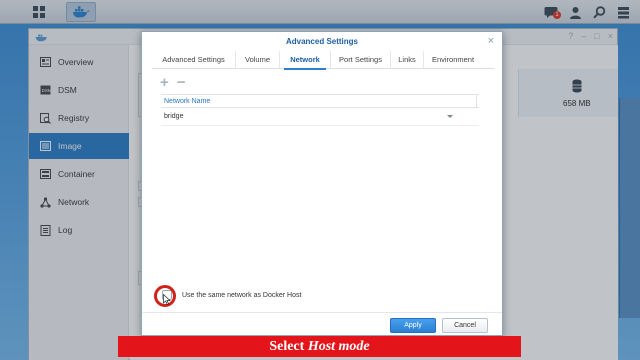  Describe the element at coordinates (413, 325) in the screenshot. I see `apply-button: Apply` at that location.